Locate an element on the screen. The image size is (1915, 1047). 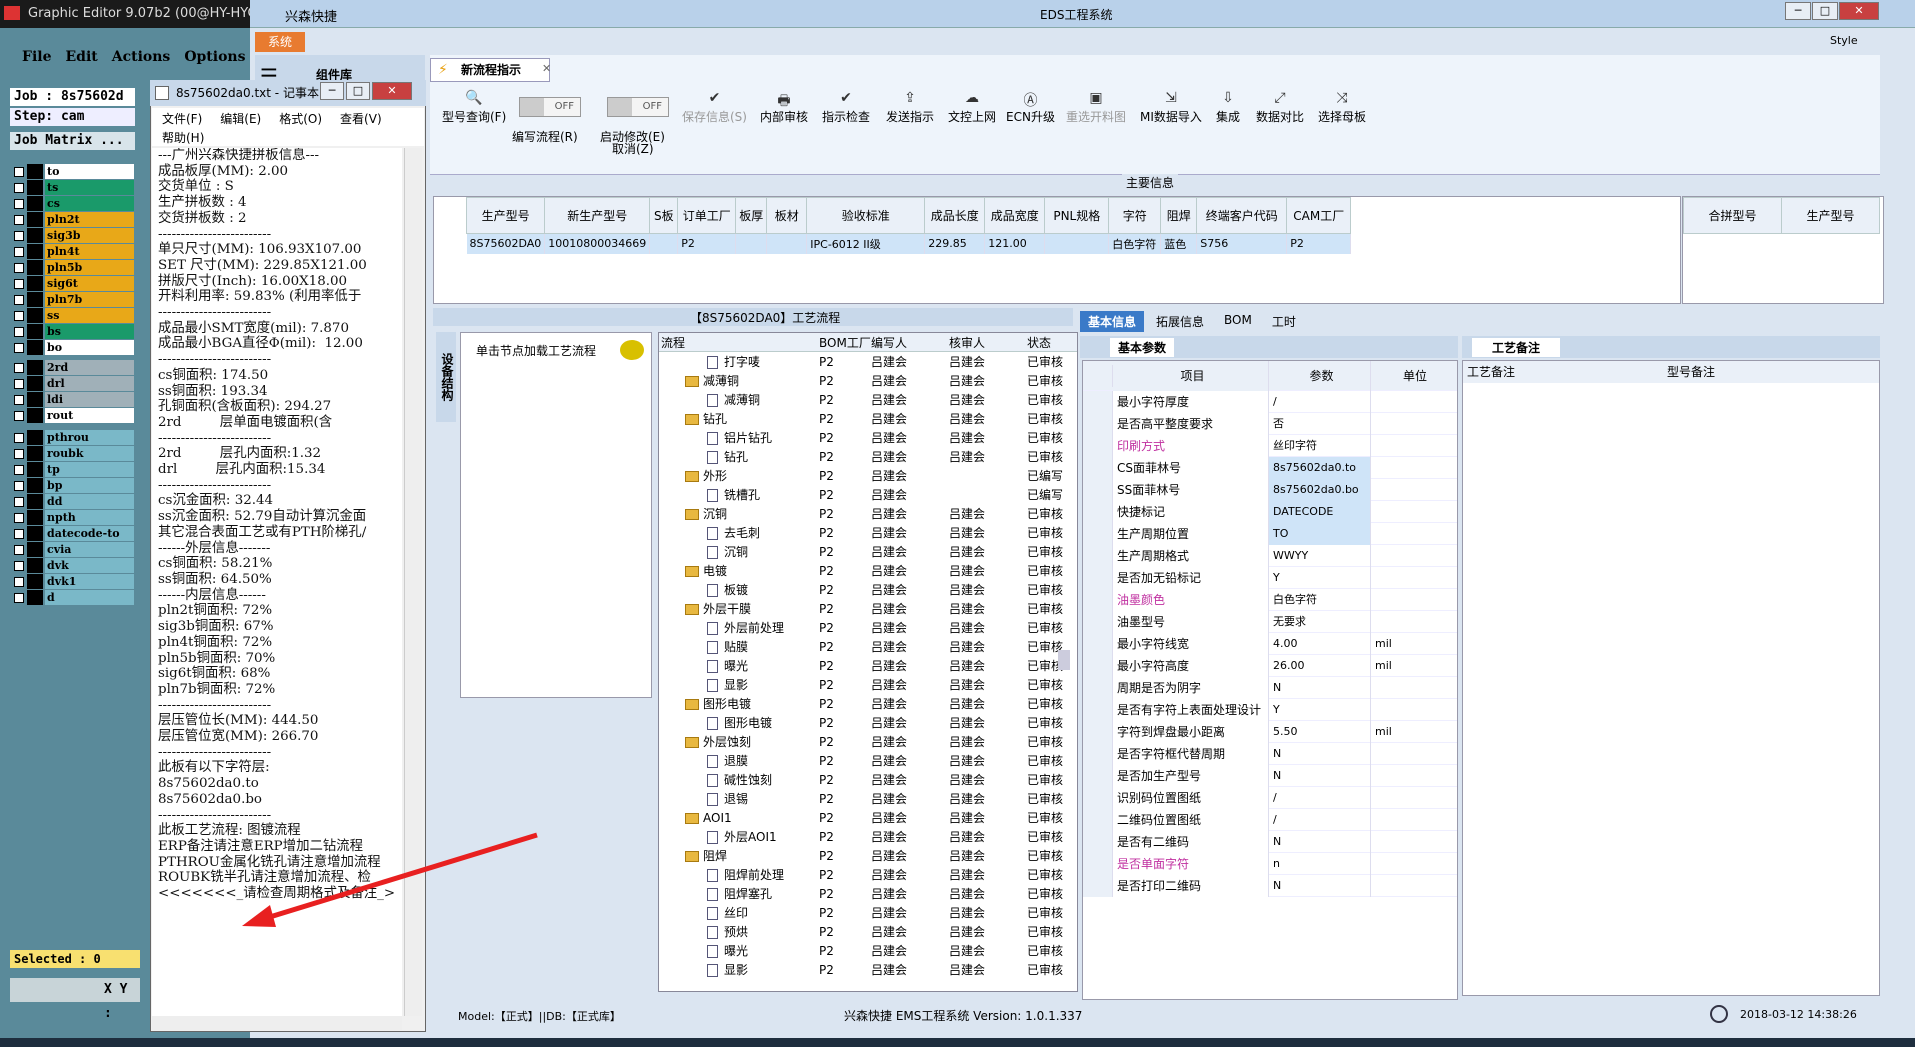
notepad-menu-help: 帮助(H) is located at coordinates (183, 137).